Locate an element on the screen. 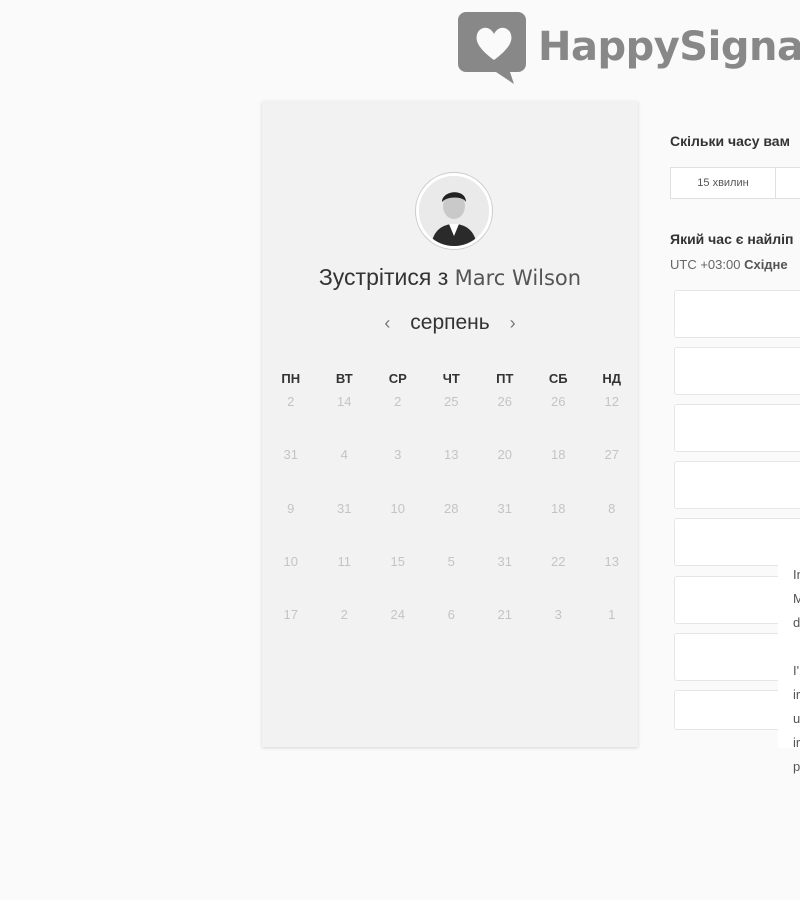 This screenshot has height=900, width=800. weekday-label: СР is located at coordinates (397, 378).